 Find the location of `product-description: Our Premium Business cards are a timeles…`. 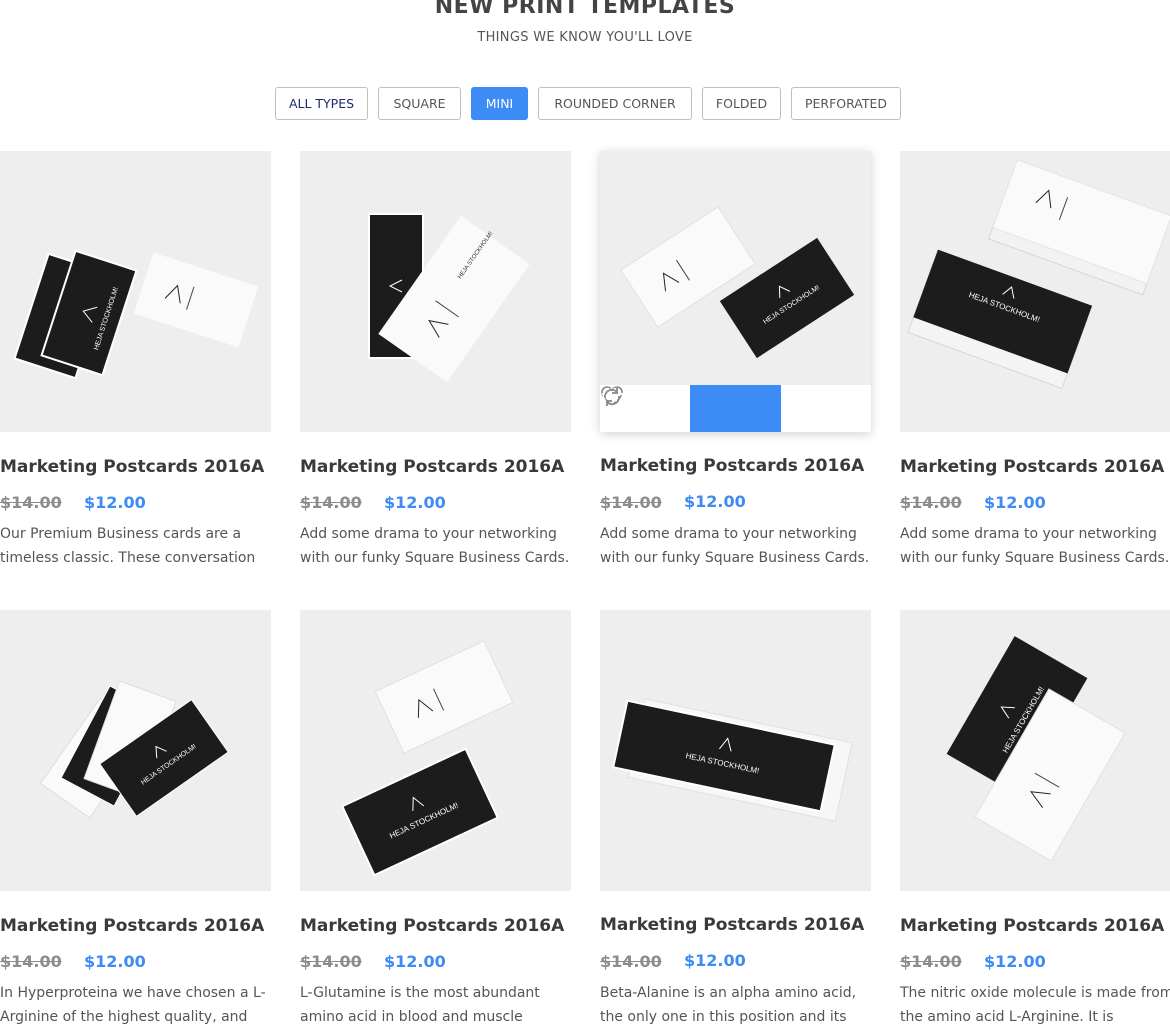

product-description: Our Premium Business cards are a timeles… is located at coordinates (128, 546).